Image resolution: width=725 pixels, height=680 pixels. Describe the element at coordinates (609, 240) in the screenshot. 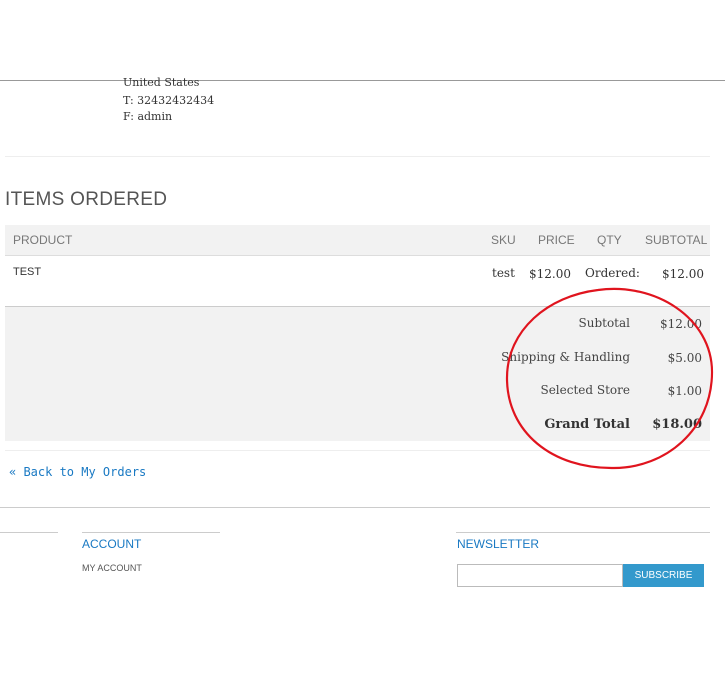

I see `column-header-qty: QTY` at that location.